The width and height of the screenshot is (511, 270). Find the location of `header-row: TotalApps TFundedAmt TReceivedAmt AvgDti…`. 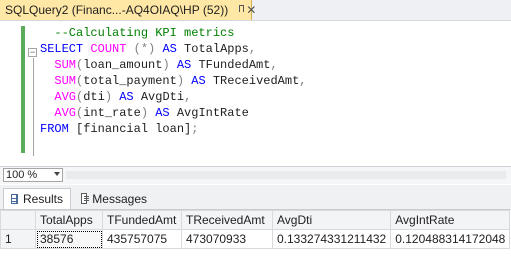

header-row: TotalApps TFundedAmt TReceivedAmt AvgDti… is located at coordinates (255, 220).